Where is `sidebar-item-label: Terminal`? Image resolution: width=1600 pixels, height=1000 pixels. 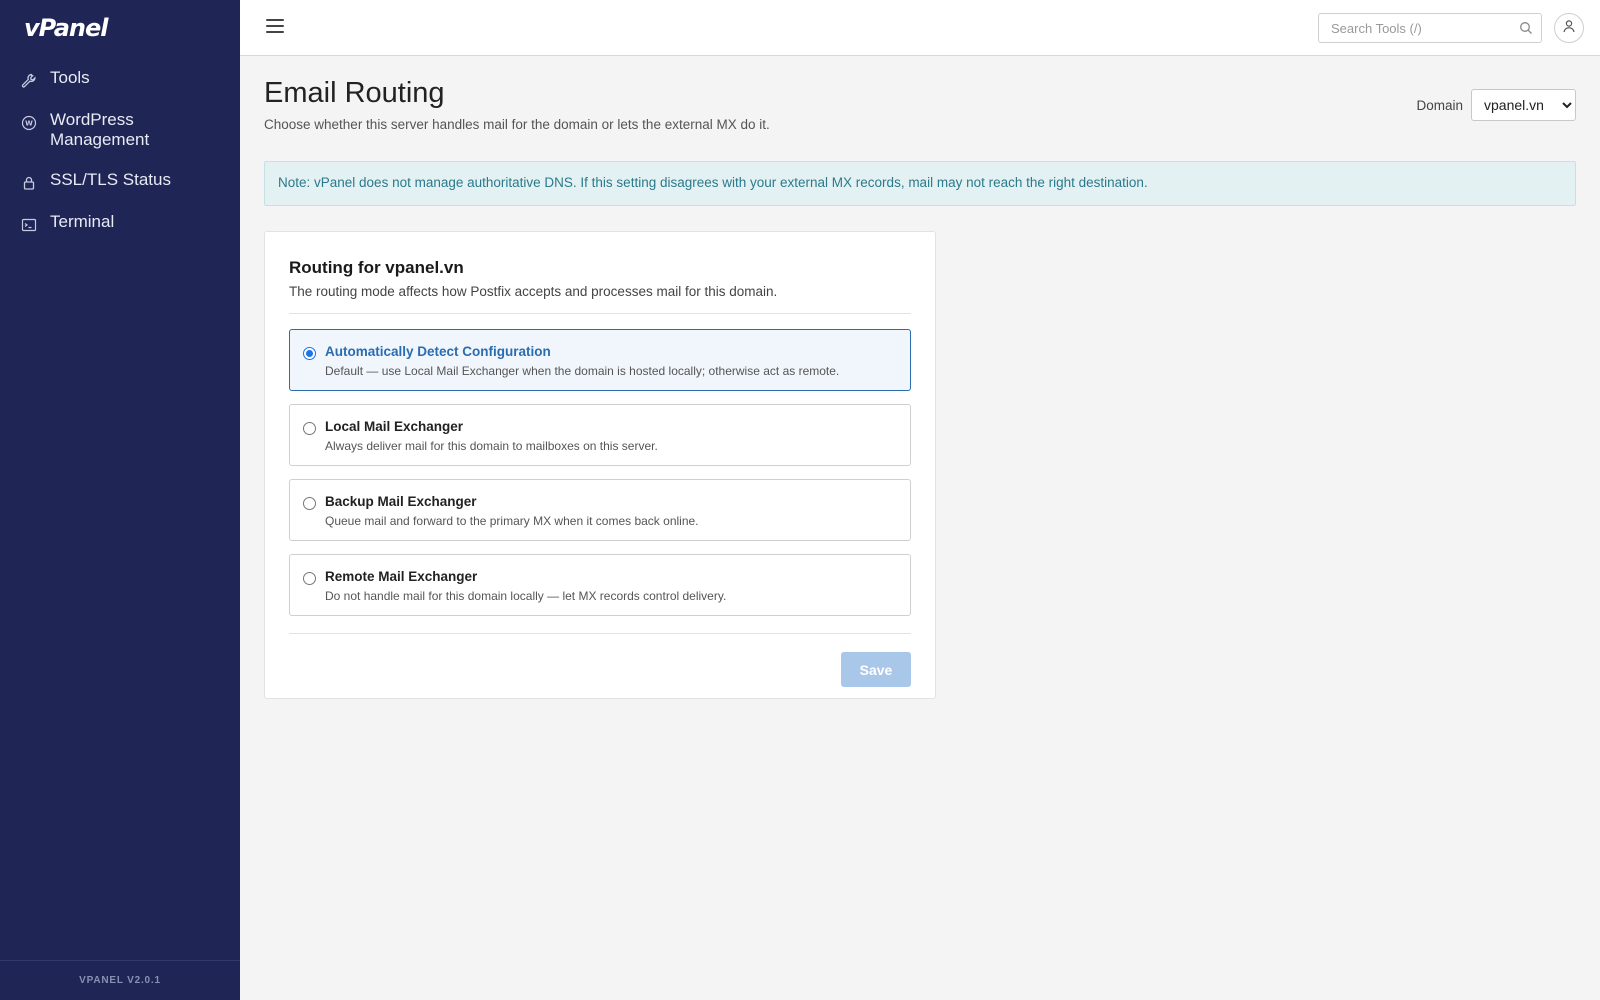 sidebar-item-label: Terminal is located at coordinates (82, 221).